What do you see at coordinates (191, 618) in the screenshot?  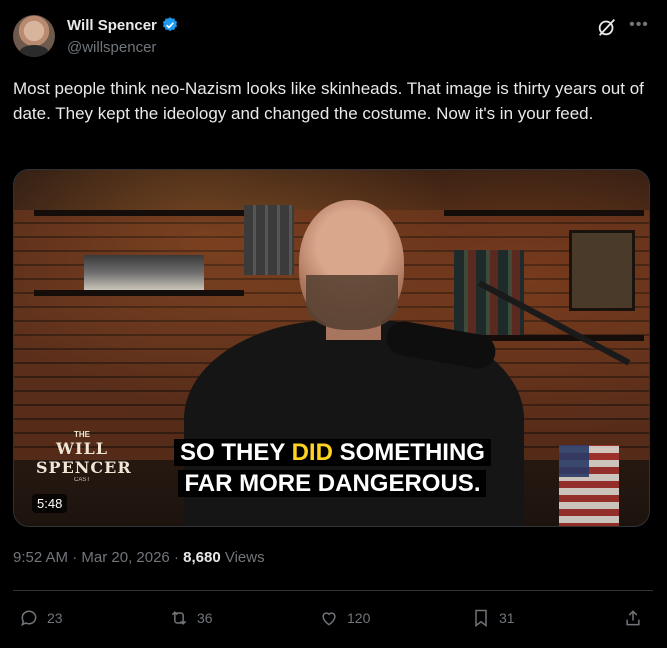 I see `repost-button: 36` at bounding box center [191, 618].